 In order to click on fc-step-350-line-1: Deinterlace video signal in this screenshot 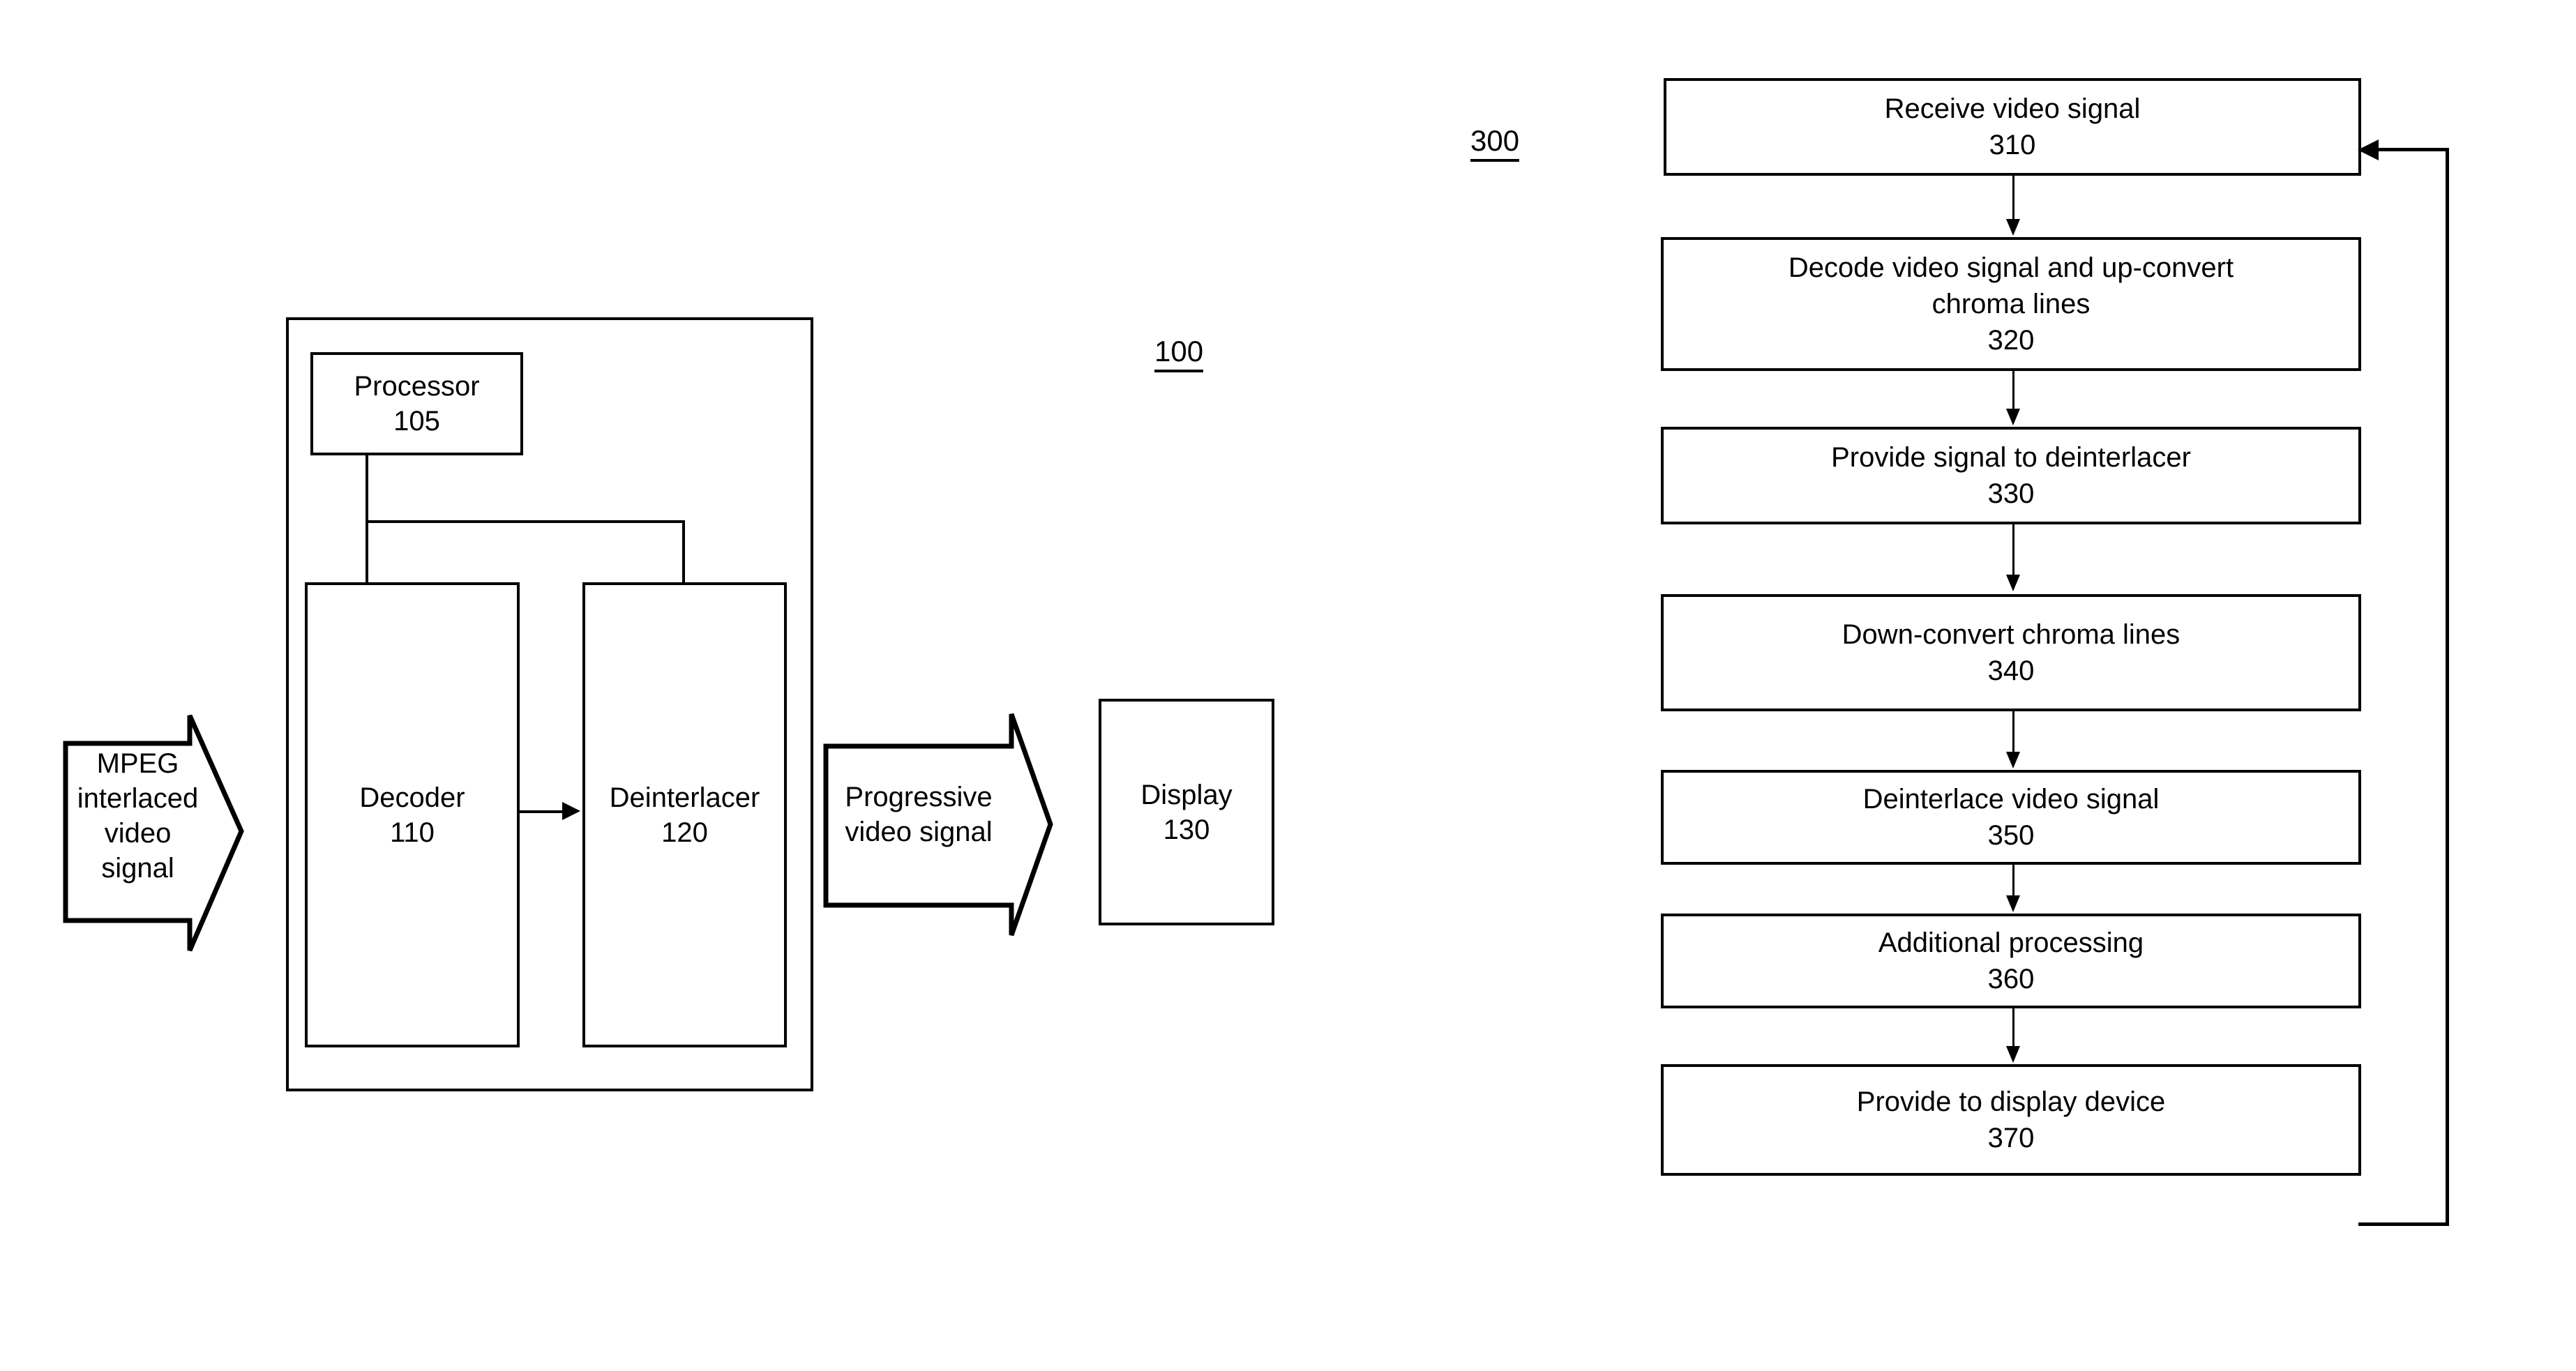, I will do `click(2011, 799)`.